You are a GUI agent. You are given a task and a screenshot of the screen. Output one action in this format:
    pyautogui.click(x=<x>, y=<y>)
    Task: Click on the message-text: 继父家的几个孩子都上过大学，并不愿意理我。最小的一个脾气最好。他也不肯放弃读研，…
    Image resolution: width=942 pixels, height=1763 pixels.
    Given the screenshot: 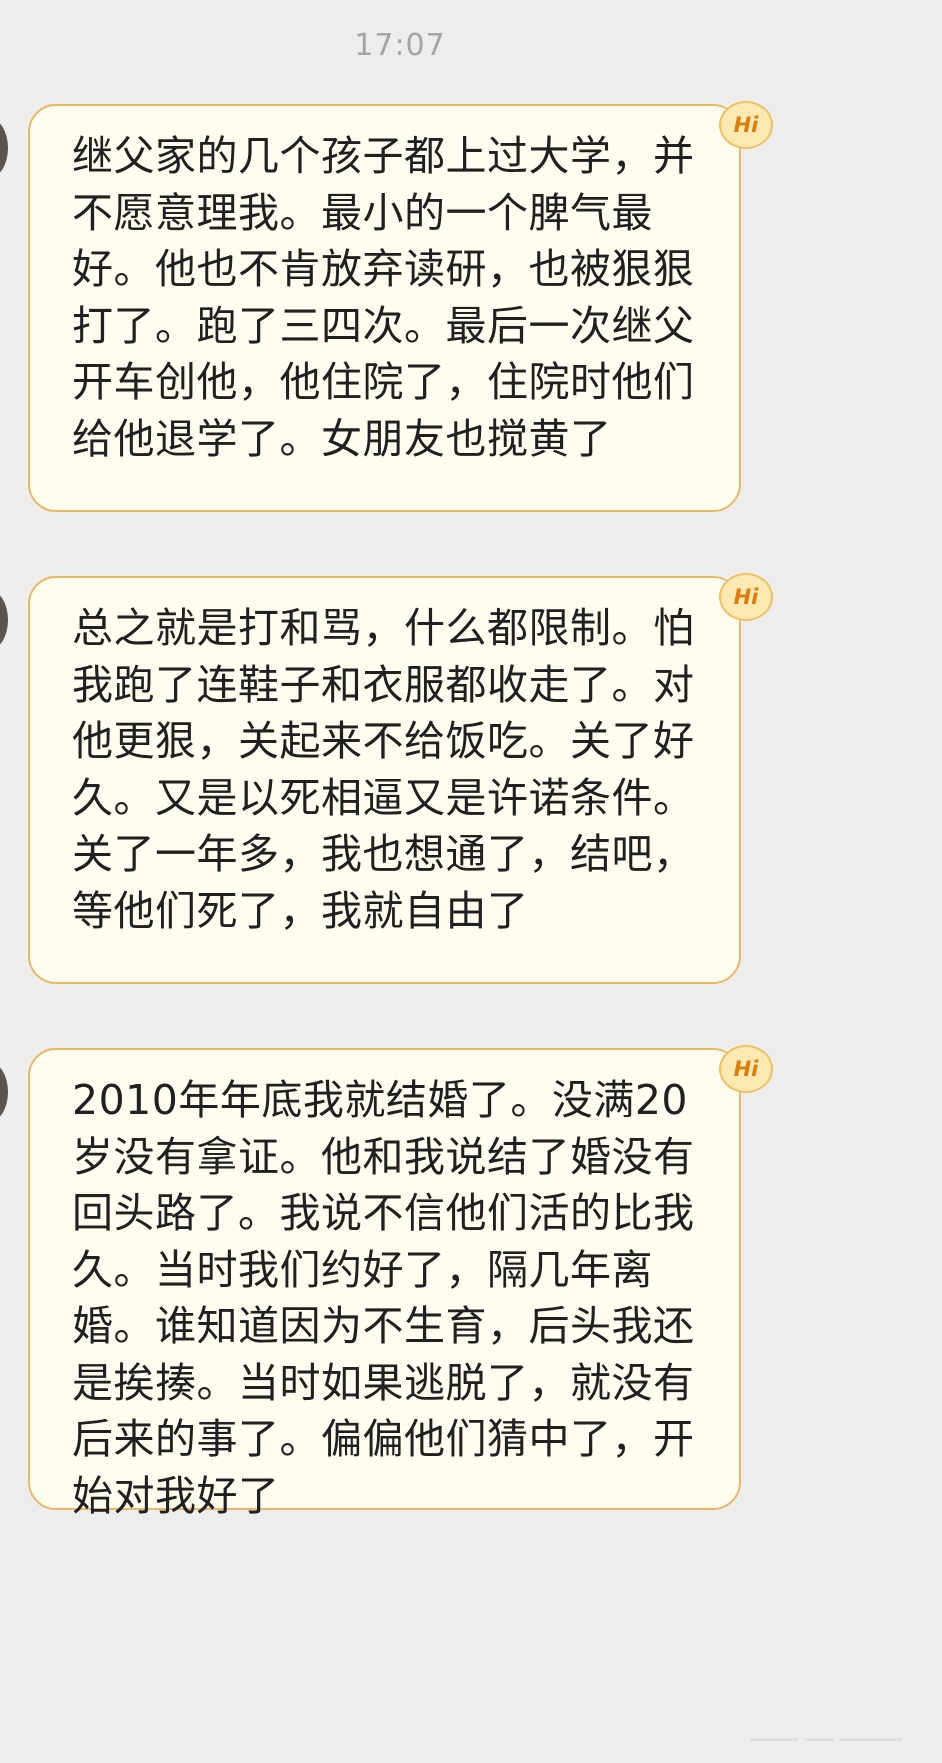 What is the action you would take?
    pyautogui.click(x=383, y=297)
    